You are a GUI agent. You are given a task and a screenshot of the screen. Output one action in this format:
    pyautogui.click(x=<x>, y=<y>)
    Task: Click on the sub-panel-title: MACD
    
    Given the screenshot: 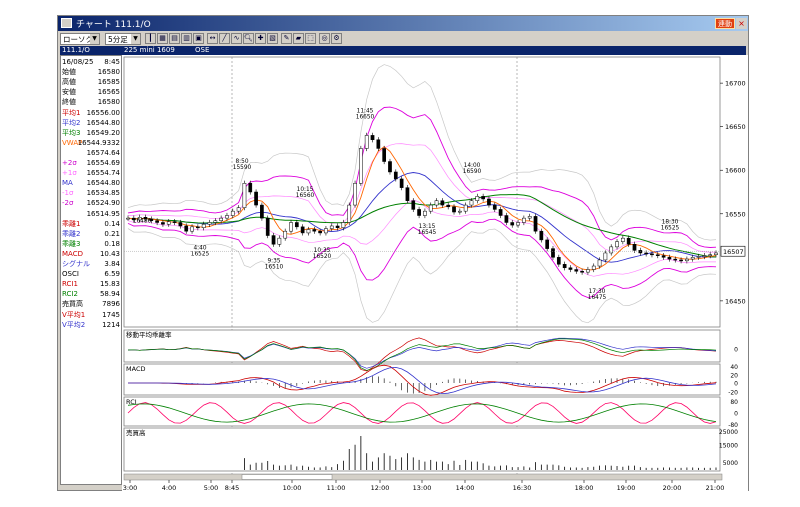 What is the action you would take?
    pyautogui.click(x=135, y=369)
    